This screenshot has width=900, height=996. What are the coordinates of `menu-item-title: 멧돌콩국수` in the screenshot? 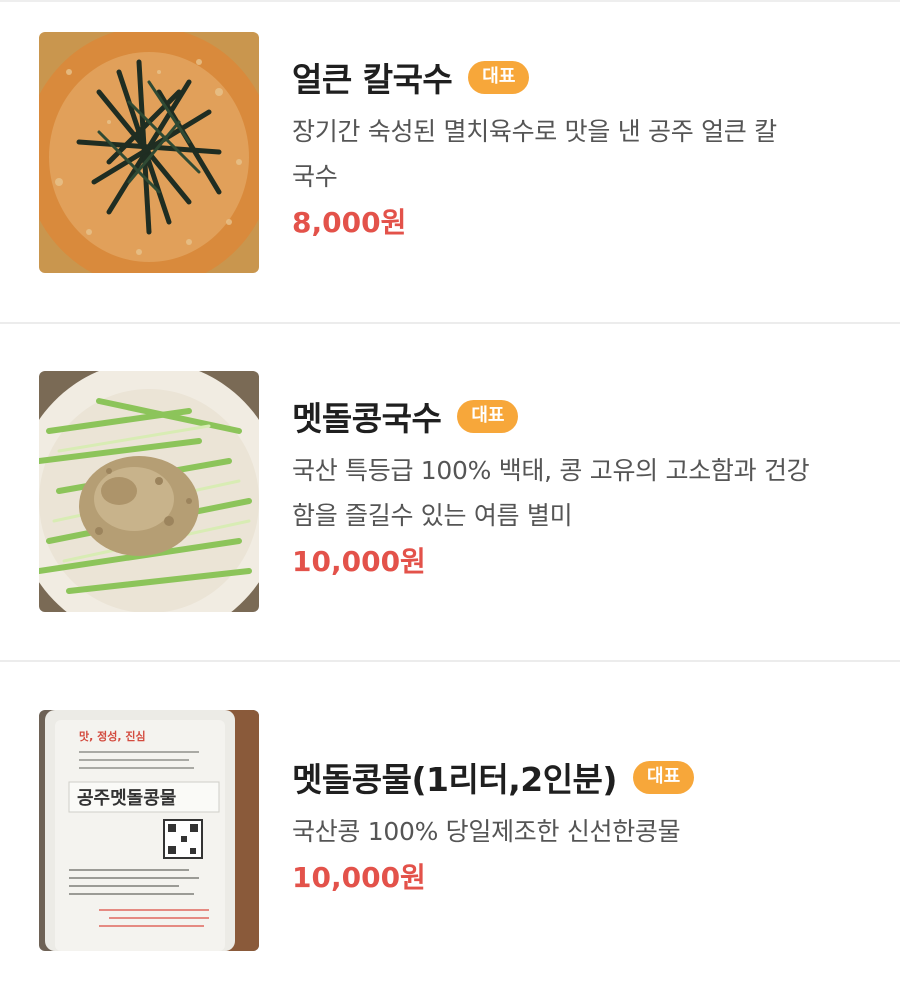 It's located at (367, 418).